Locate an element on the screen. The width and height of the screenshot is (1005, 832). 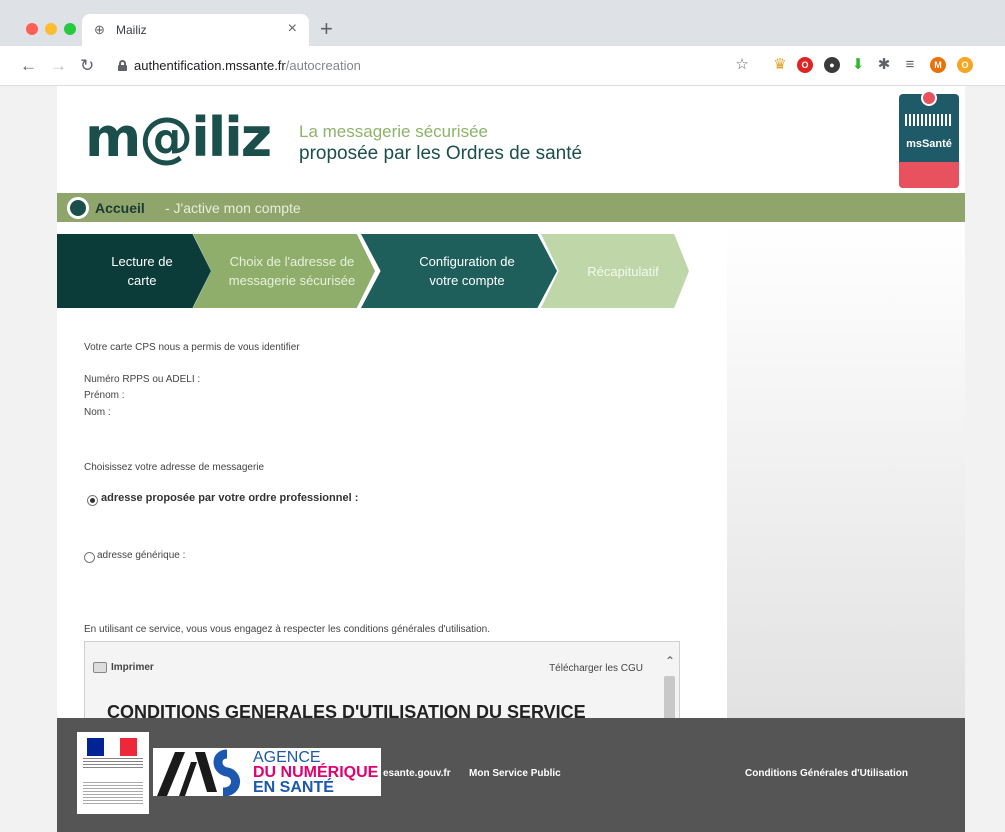
browser-tab-bar: ⊕ Mailiz × + is located at coordinates (502, 23).